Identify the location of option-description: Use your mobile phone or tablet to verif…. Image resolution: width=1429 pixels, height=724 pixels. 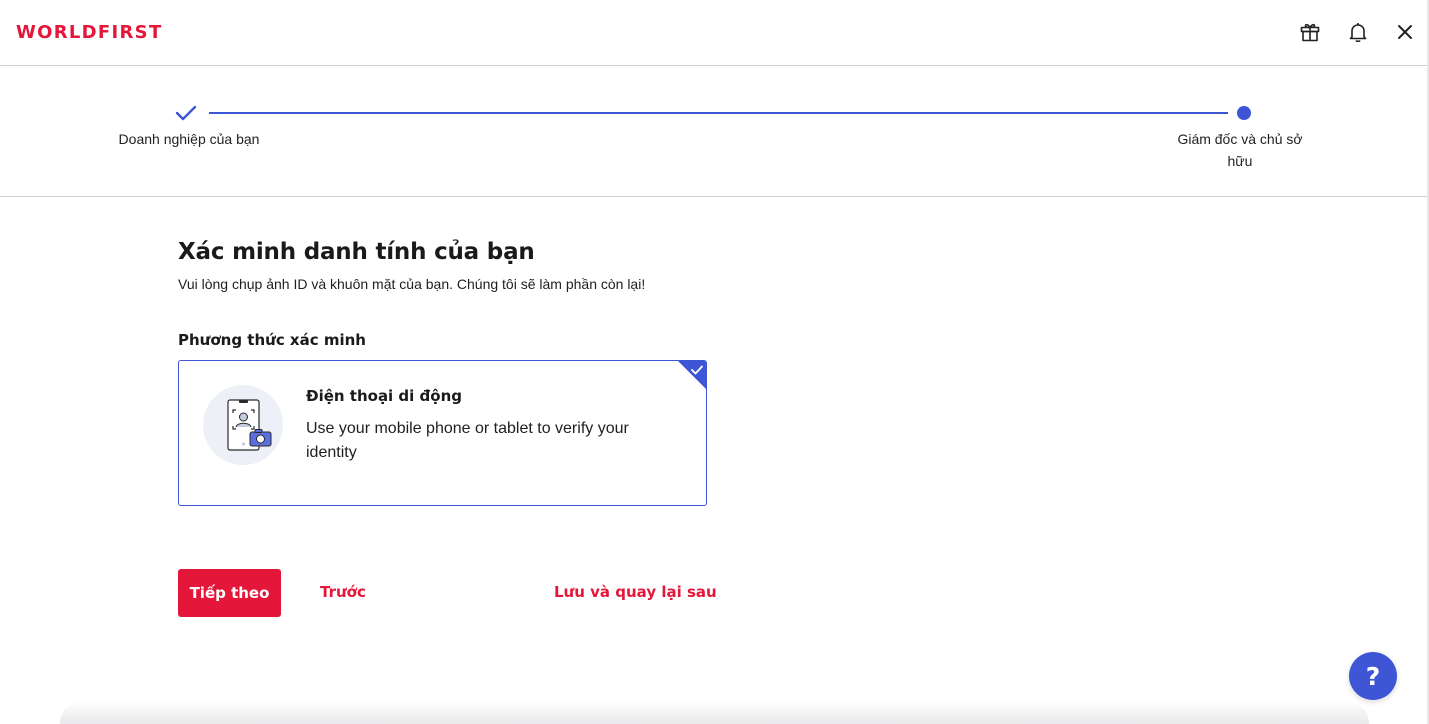
(467, 440).